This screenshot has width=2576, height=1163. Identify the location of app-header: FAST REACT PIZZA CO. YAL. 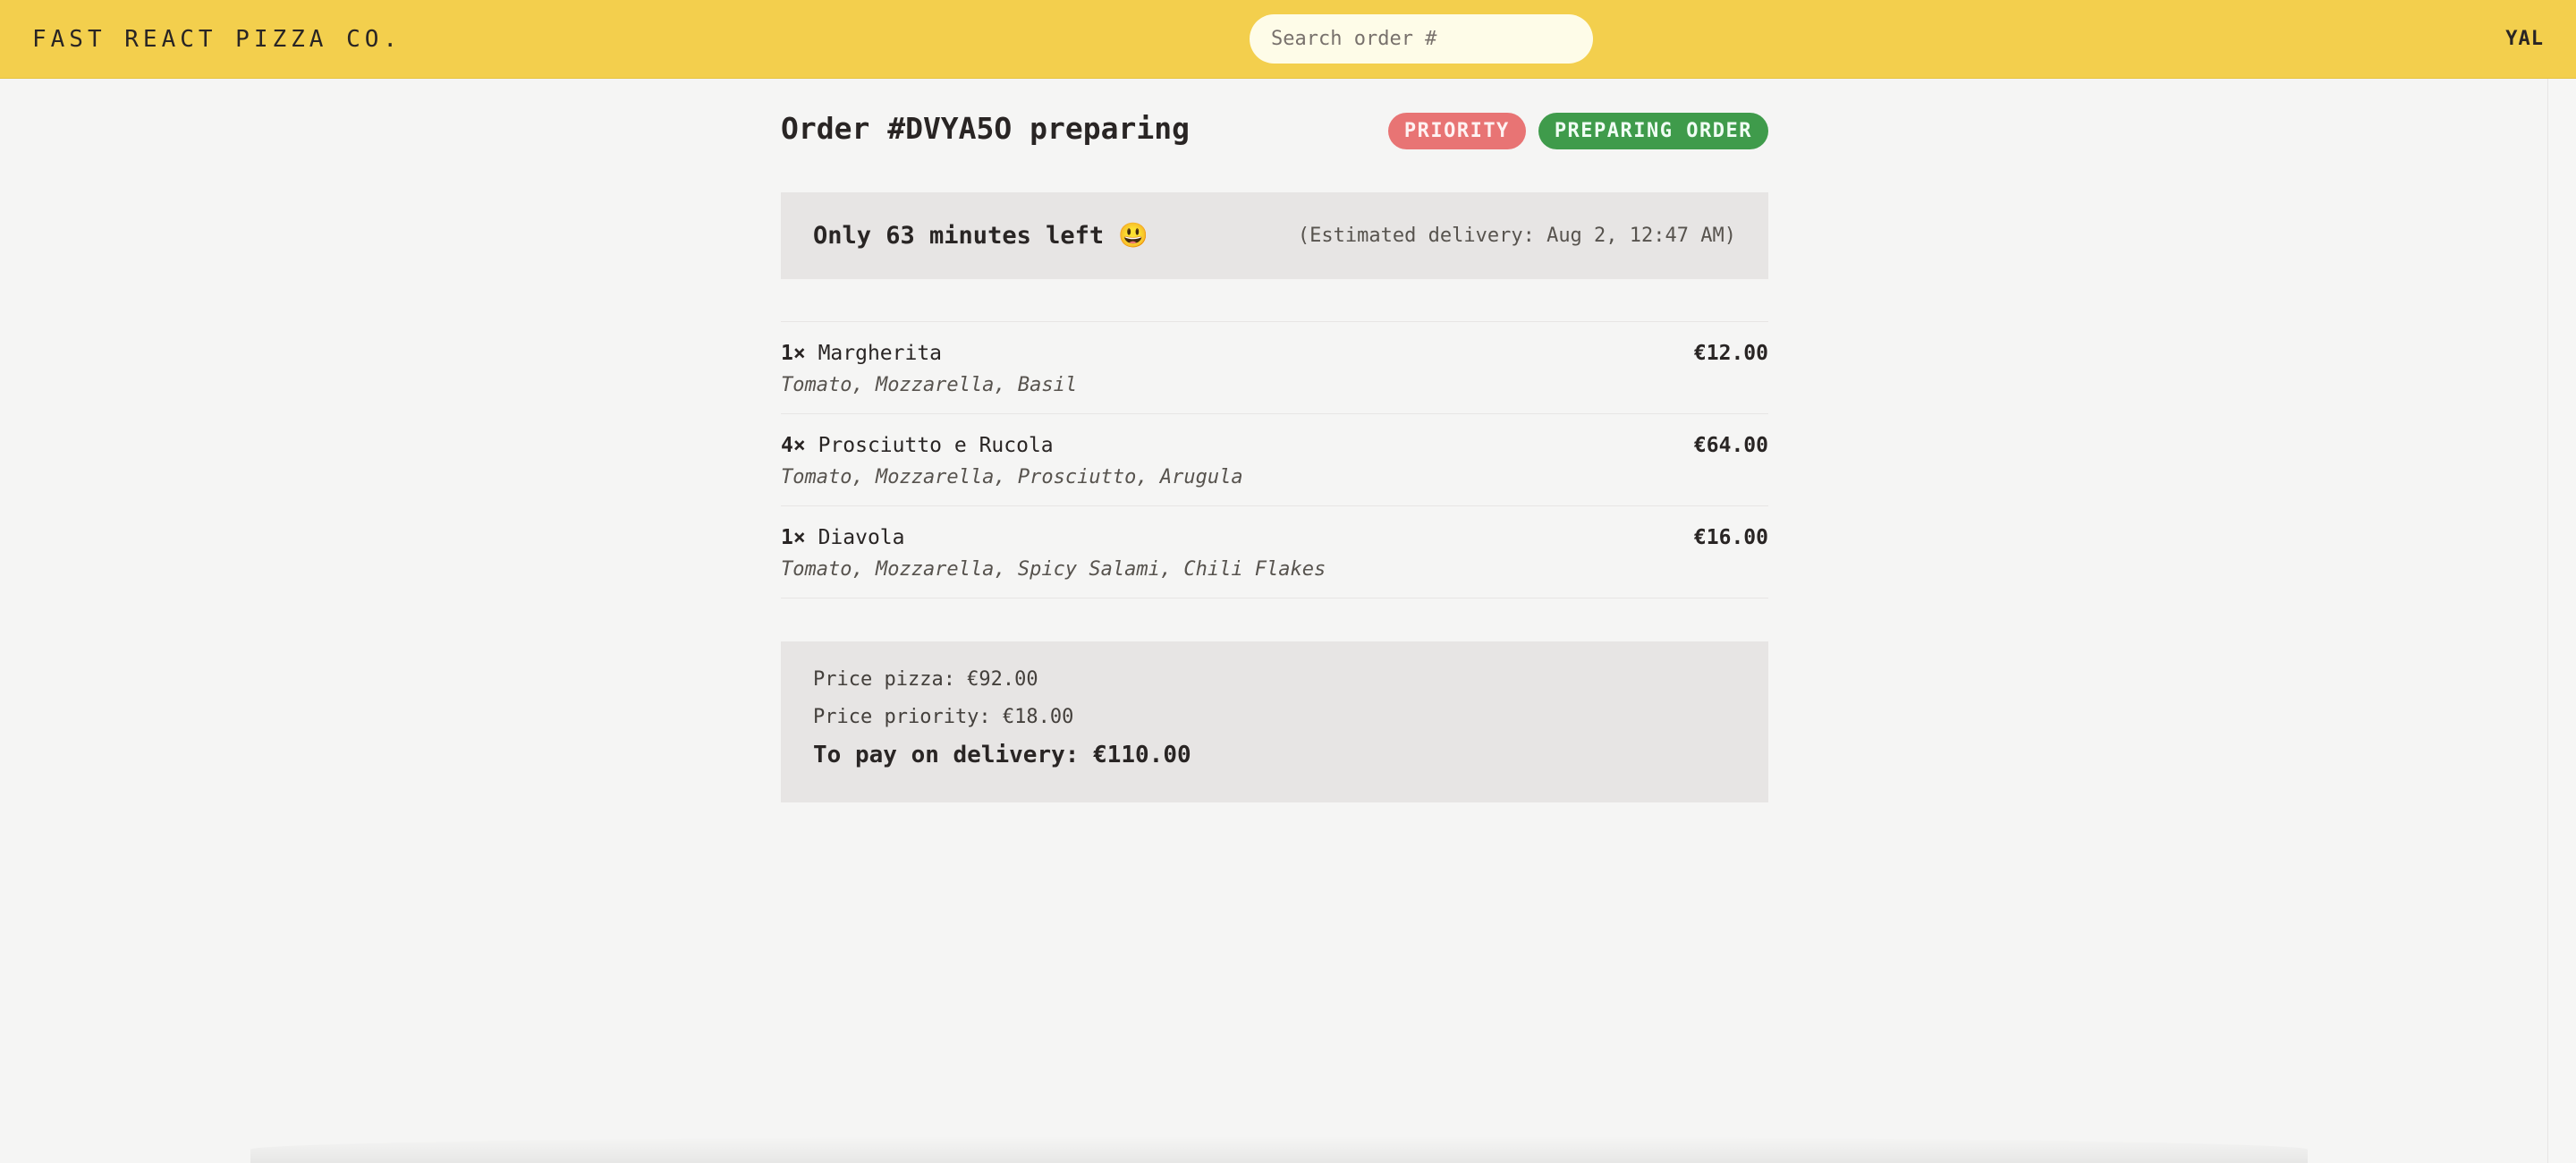
(1288, 39).